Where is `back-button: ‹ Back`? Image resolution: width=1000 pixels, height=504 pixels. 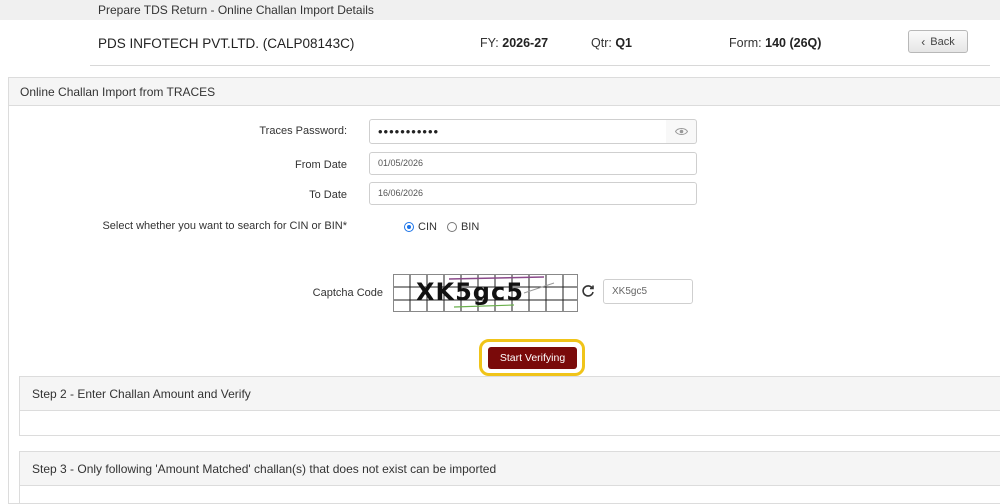
back-button: ‹ Back is located at coordinates (938, 41).